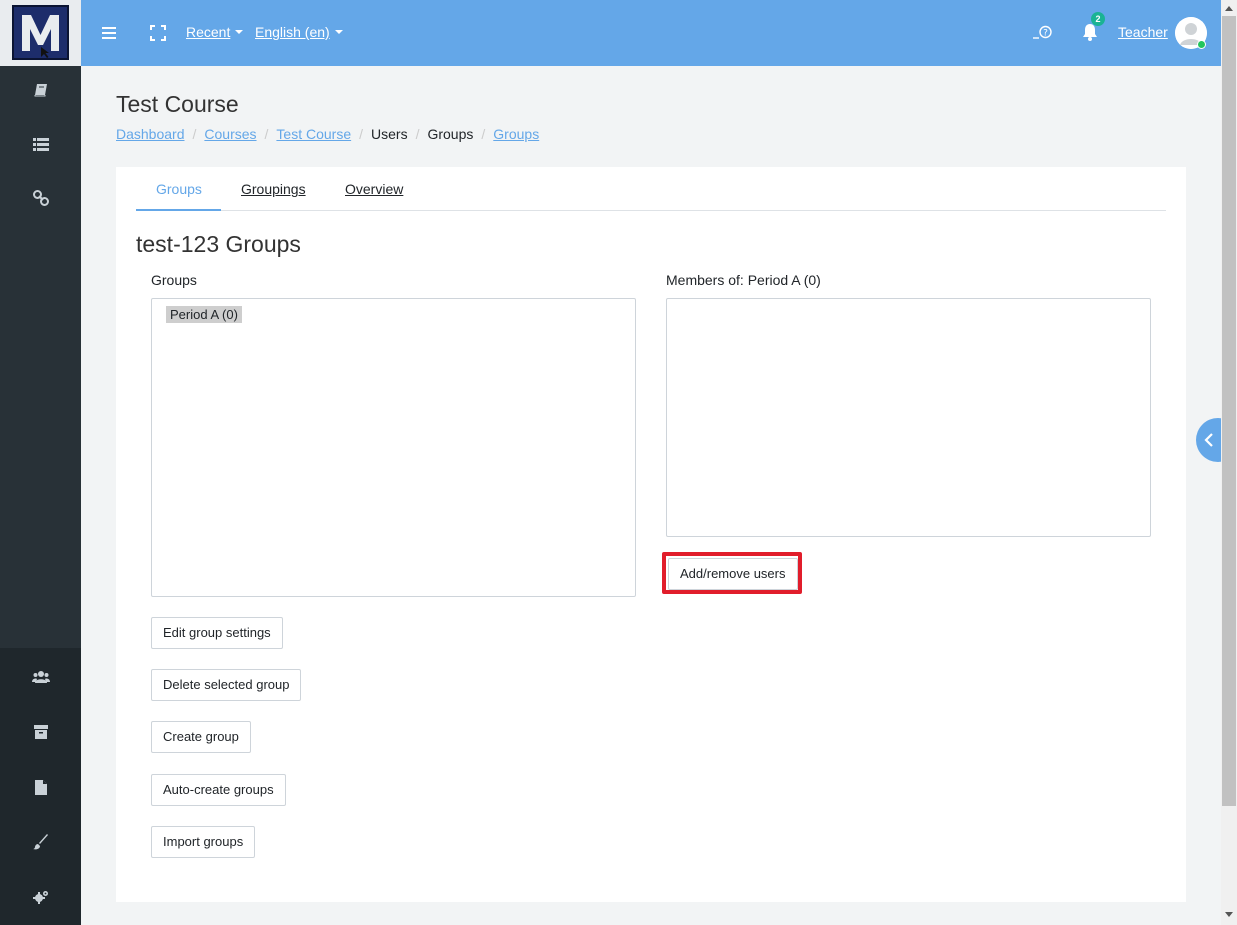 This screenshot has width=1237, height=925. Describe the element at coordinates (516, 134) in the screenshot. I see `breadcrumb-groups-link: Groups` at that location.